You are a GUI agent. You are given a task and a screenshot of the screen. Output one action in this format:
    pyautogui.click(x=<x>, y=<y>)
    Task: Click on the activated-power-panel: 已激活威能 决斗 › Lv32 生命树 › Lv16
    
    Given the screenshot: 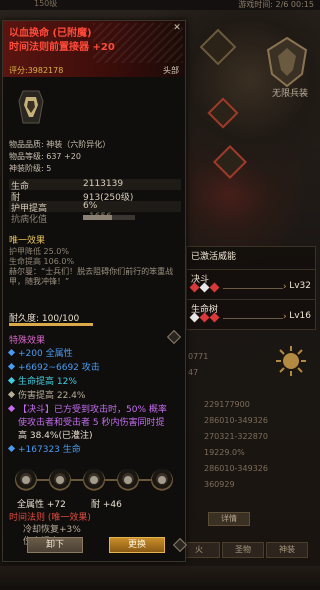 What is the action you would take?
    pyautogui.click(x=251, y=288)
    